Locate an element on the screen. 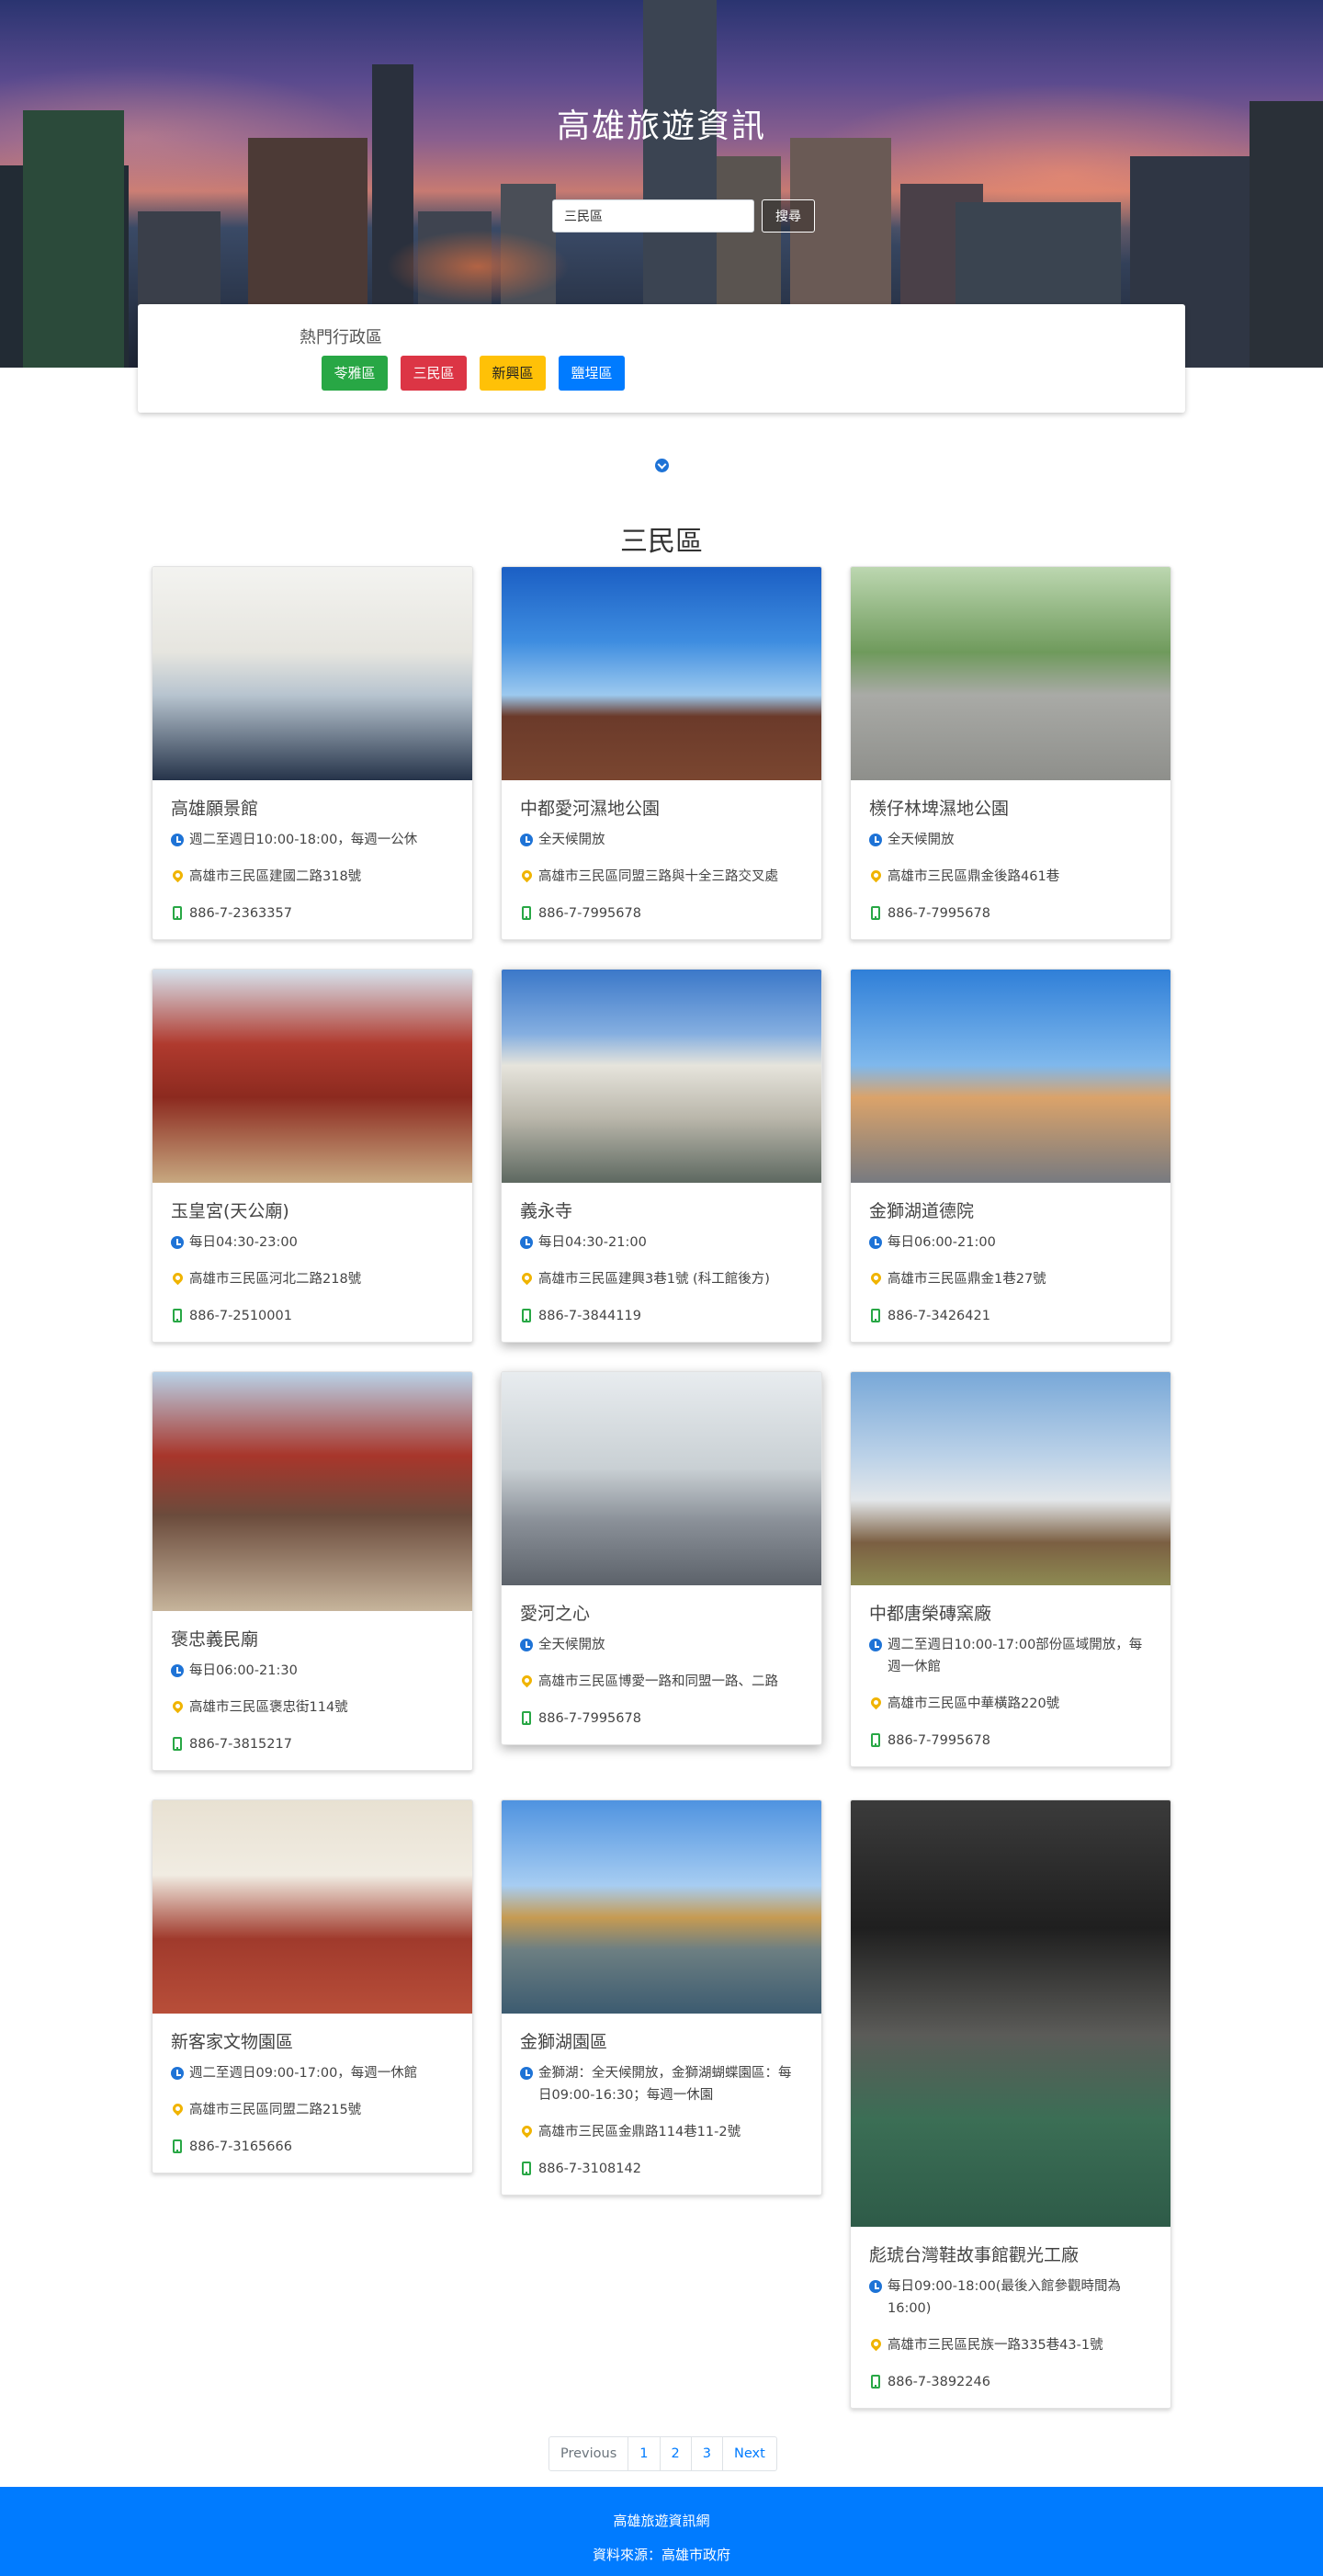 This screenshot has height=2576, width=1323. pagination-page-1: 1 is located at coordinates (645, 2453).